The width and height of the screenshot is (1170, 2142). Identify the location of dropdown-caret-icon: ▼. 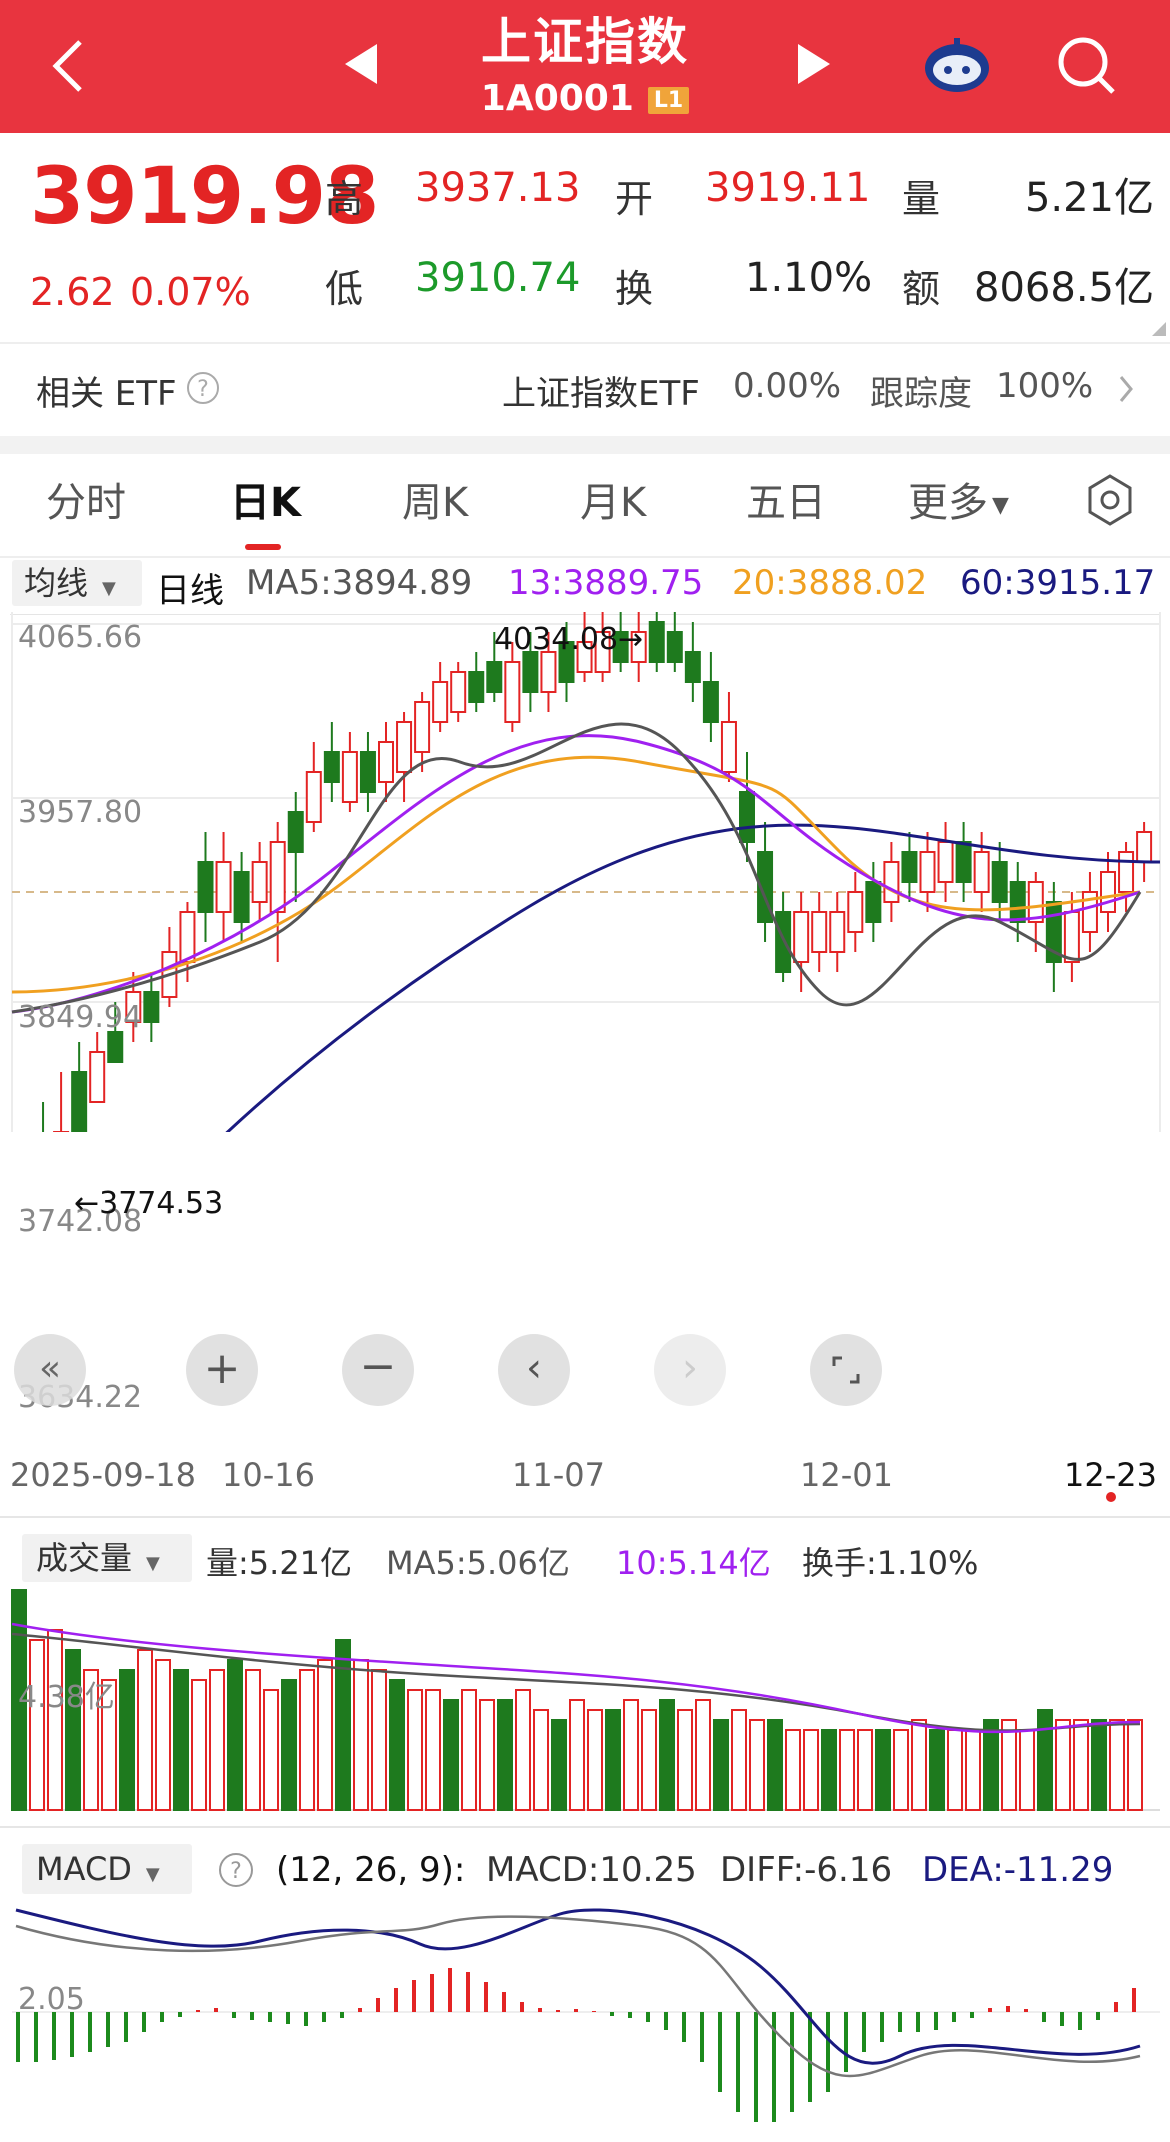
(152, 1874).